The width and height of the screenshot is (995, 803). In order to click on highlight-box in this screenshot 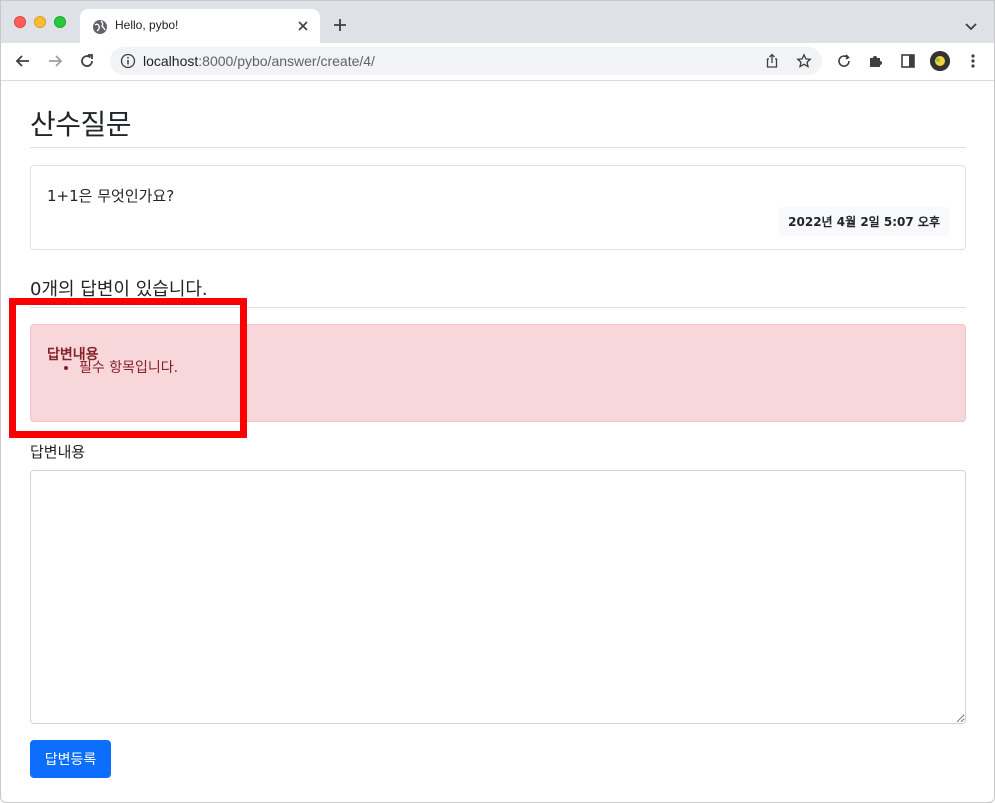, I will do `click(128, 368)`.